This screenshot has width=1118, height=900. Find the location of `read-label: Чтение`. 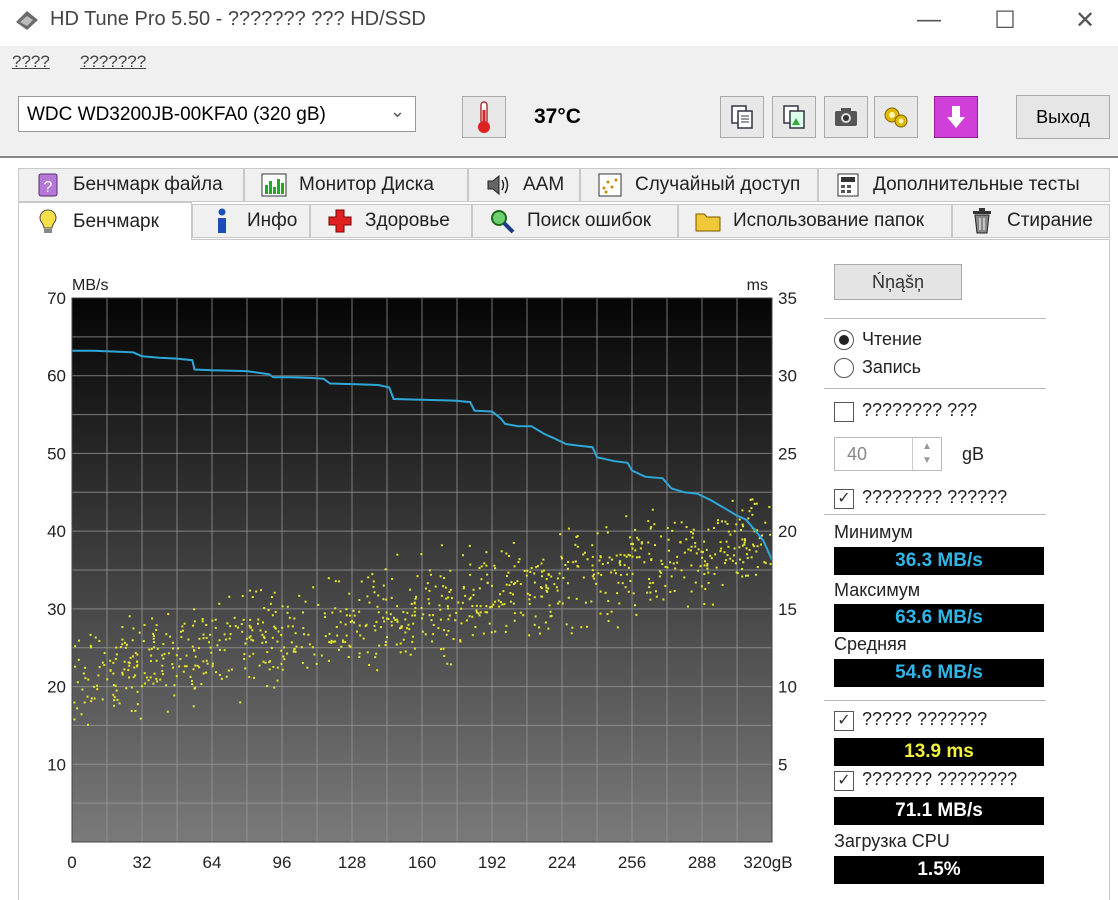

read-label: Чтение is located at coordinates (892, 339).